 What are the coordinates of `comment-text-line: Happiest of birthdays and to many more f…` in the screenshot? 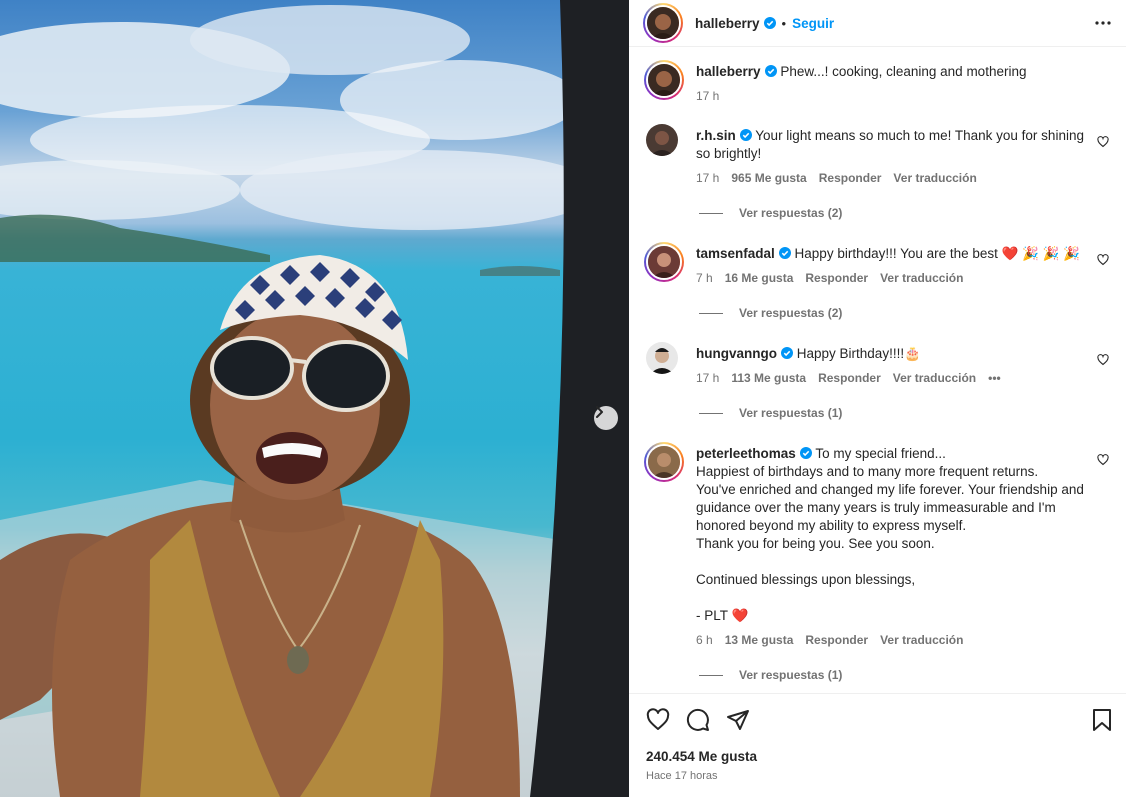 It's located at (867, 471).